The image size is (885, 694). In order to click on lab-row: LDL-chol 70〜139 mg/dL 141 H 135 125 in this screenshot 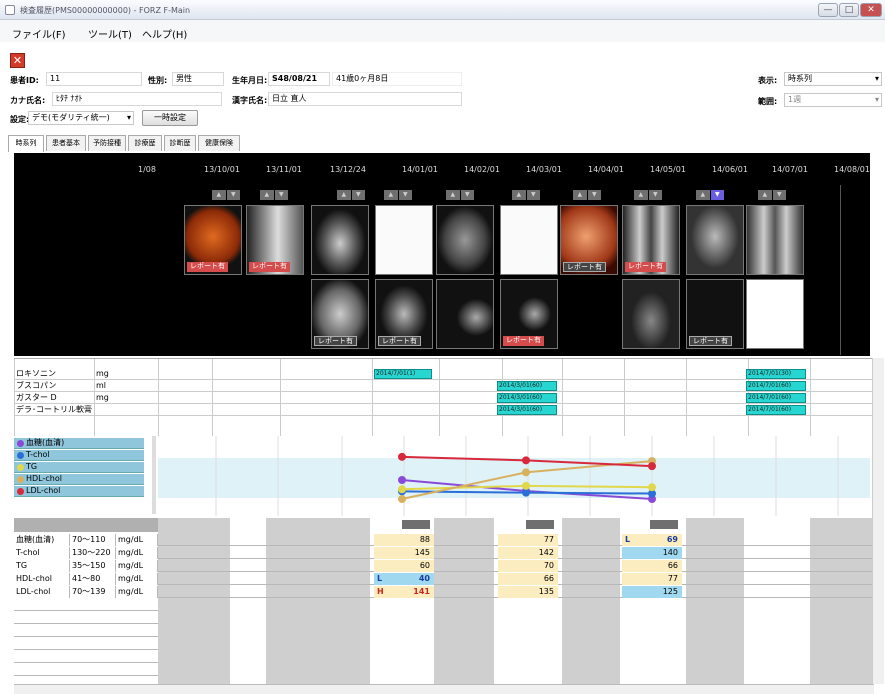, I will do `click(444, 592)`.